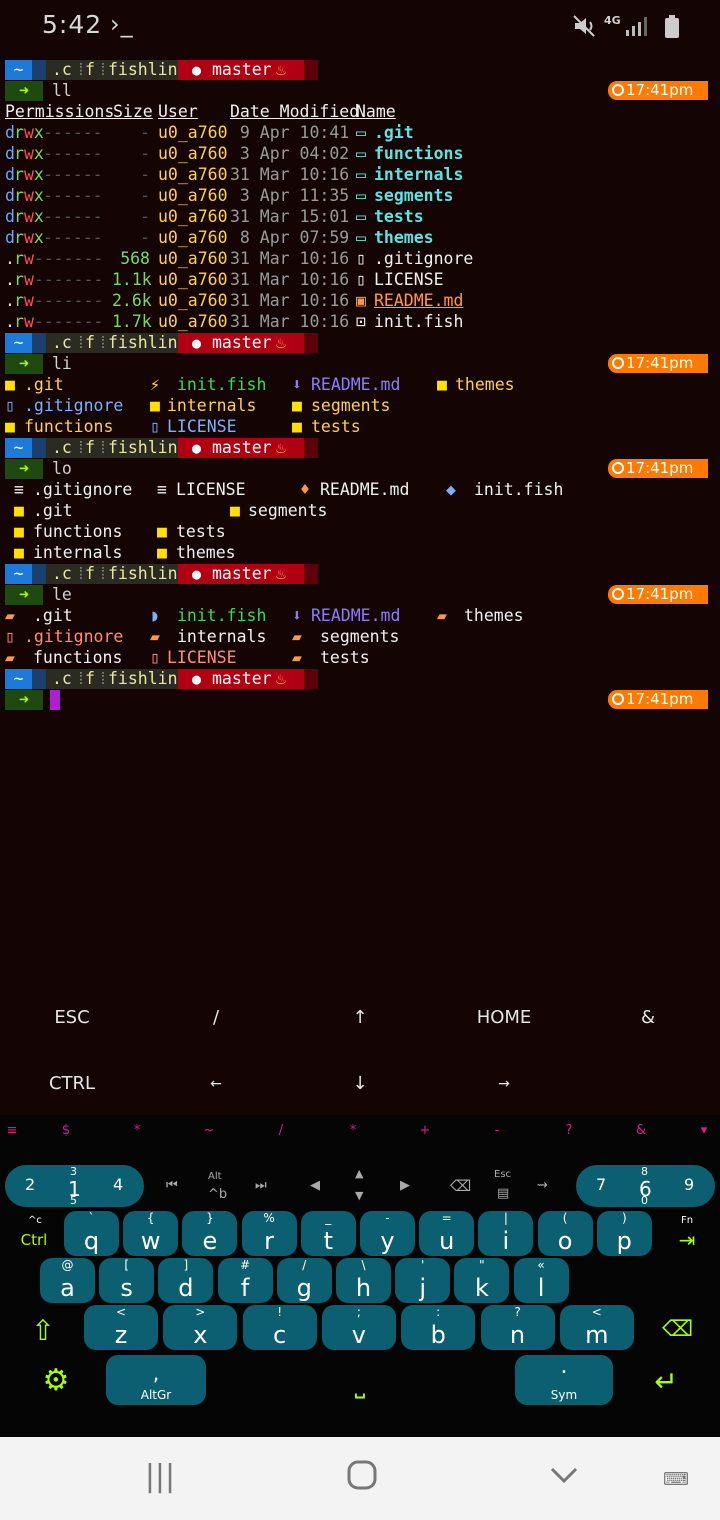  Describe the element at coordinates (424, 258) in the screenshot. I see `file-name: .gitignore` at that location.